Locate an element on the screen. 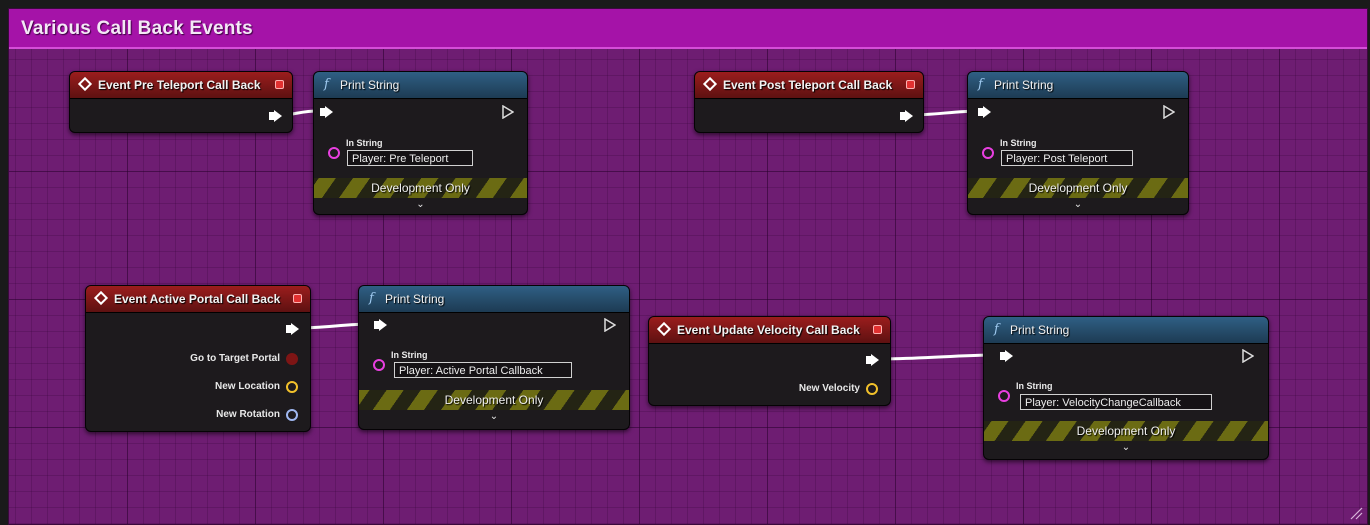 This screenshot has width=1370, height=525. node-header: Event Post Teleport Call Back is located at coordinates (809, 85).